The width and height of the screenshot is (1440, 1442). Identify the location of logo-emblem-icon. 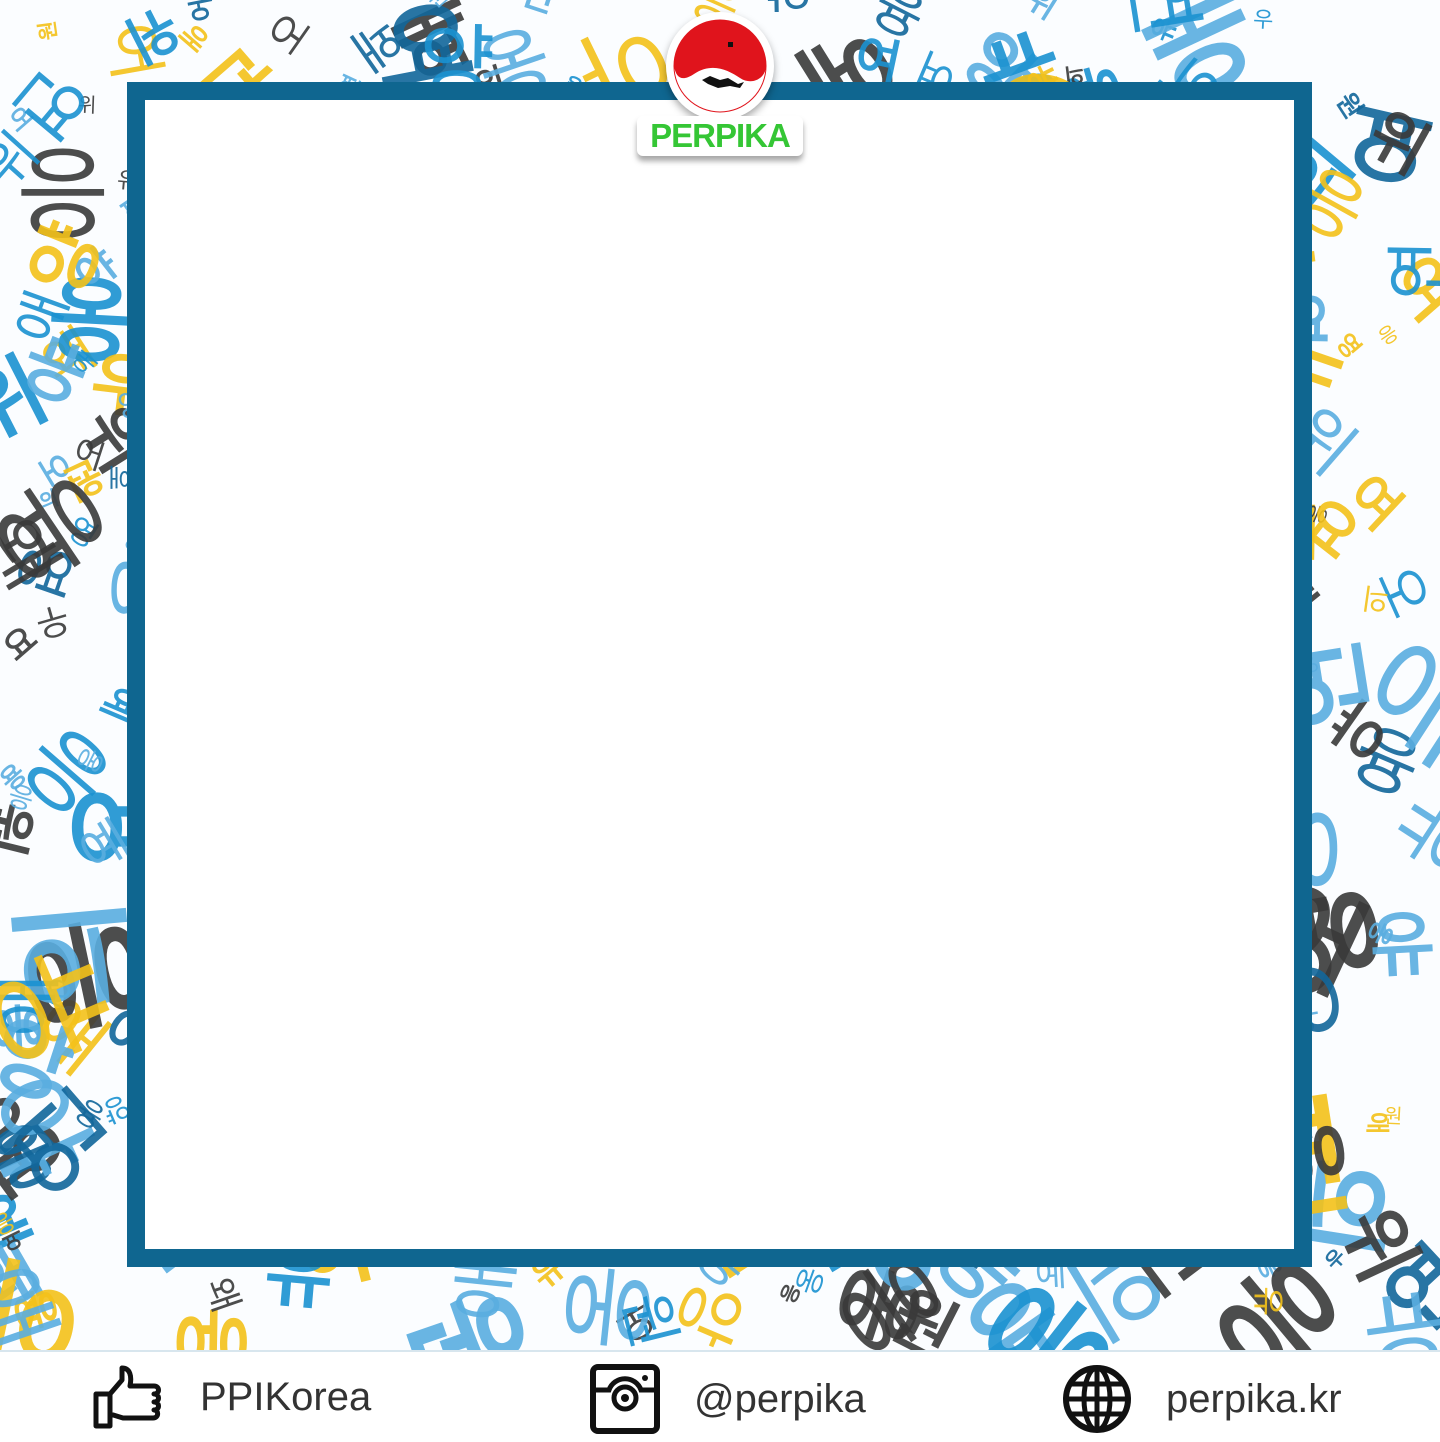
(720, 66).